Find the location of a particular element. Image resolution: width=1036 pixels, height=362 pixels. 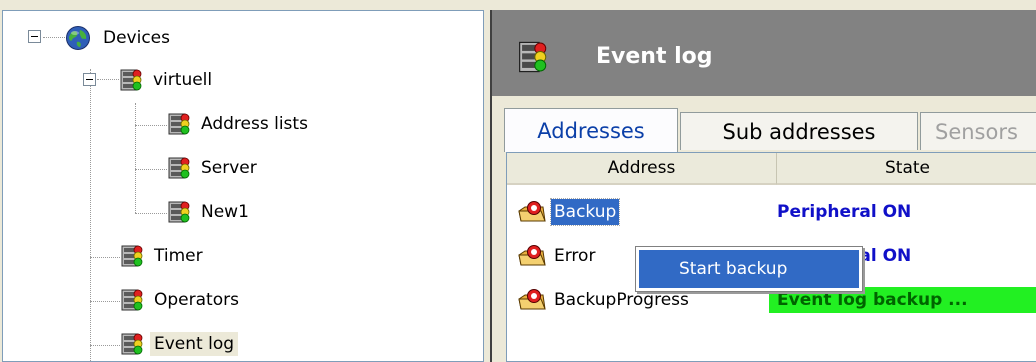

tree-node-label-selected: Event log is located at coordinates (194, 344).